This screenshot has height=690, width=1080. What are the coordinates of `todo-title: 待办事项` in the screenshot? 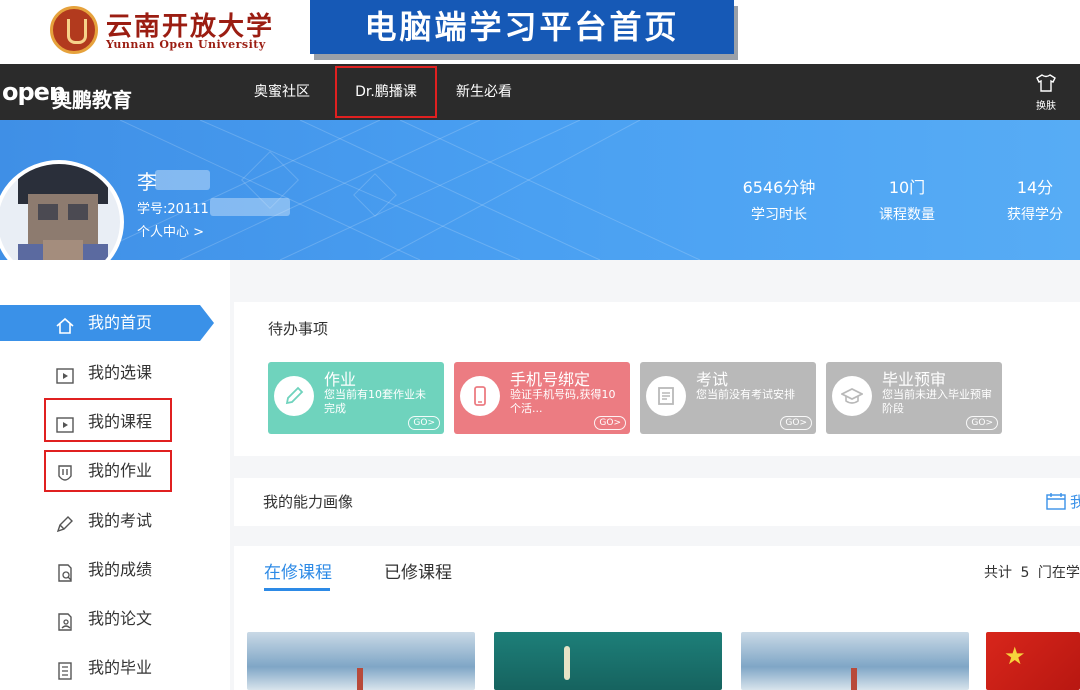 It's located at (298, 329).